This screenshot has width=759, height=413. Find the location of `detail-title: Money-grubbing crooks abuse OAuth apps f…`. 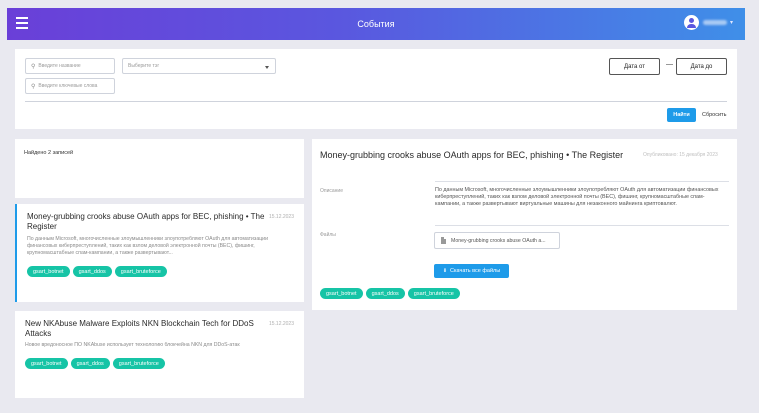

detail-title: Money-grubbing crooks abuse OAuth apps f… is located at coordinates (472, 155).